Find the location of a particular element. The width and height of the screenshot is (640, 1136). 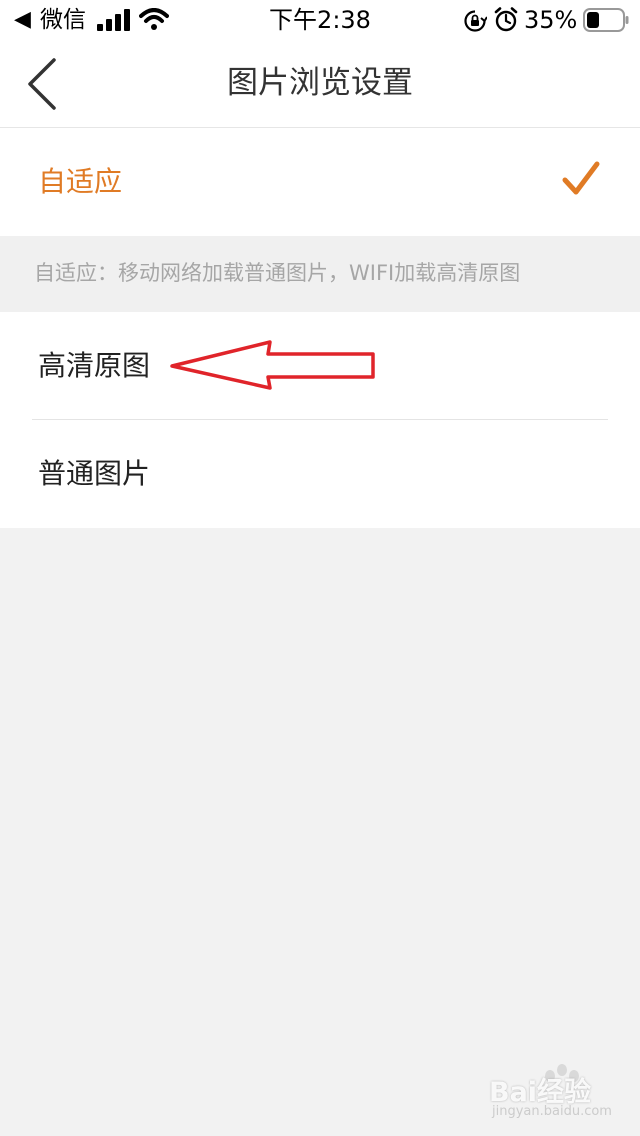

rotation-lock-icon is located at coordinates (475, 21).